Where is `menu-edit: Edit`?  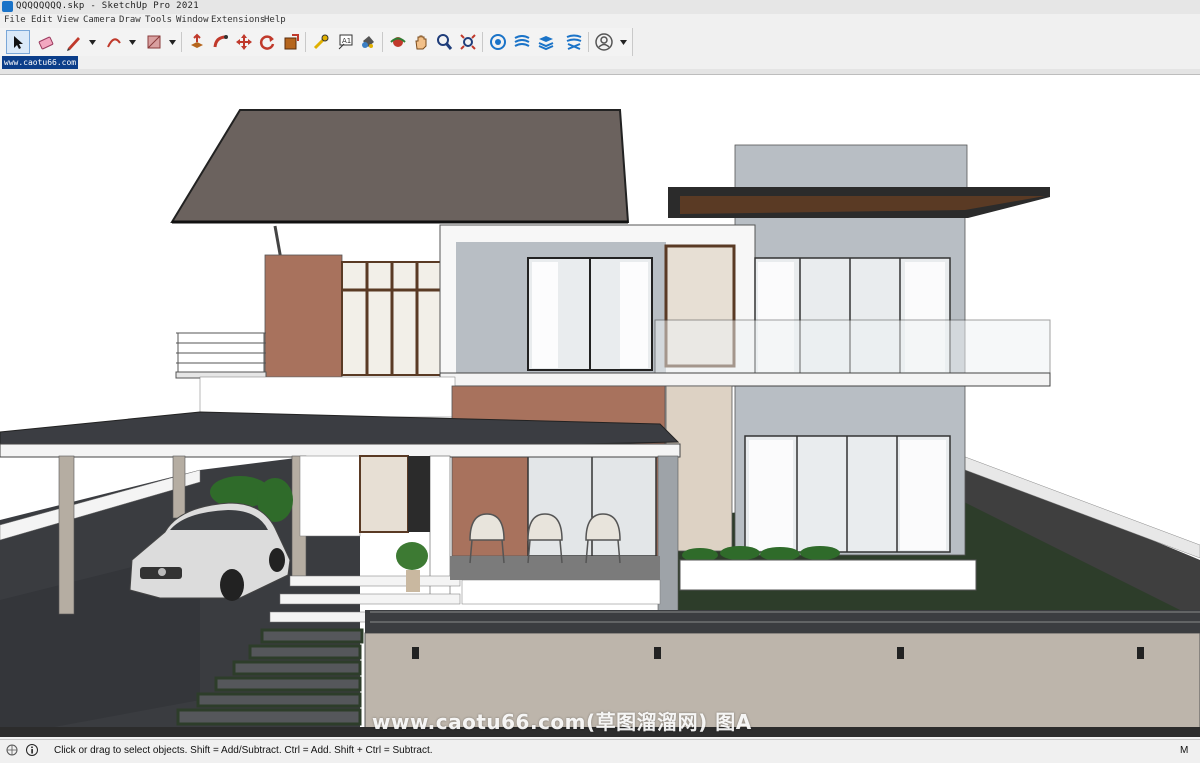
menu-edit: Edit is located at coordinates (42, 20).